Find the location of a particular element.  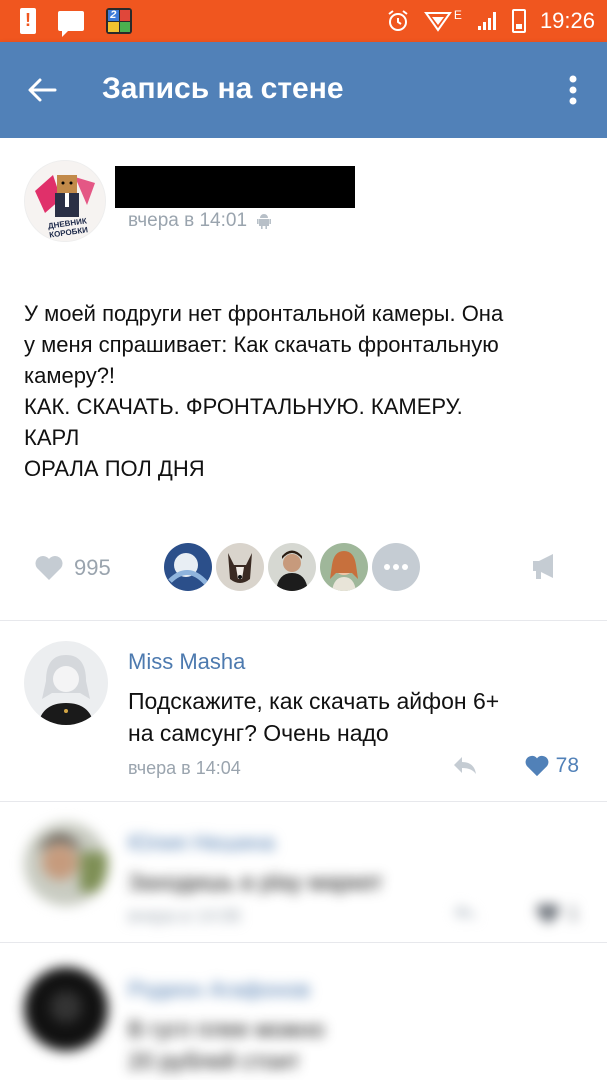

post-time: вчера в 14:01 is located at coordinates (188, 220).